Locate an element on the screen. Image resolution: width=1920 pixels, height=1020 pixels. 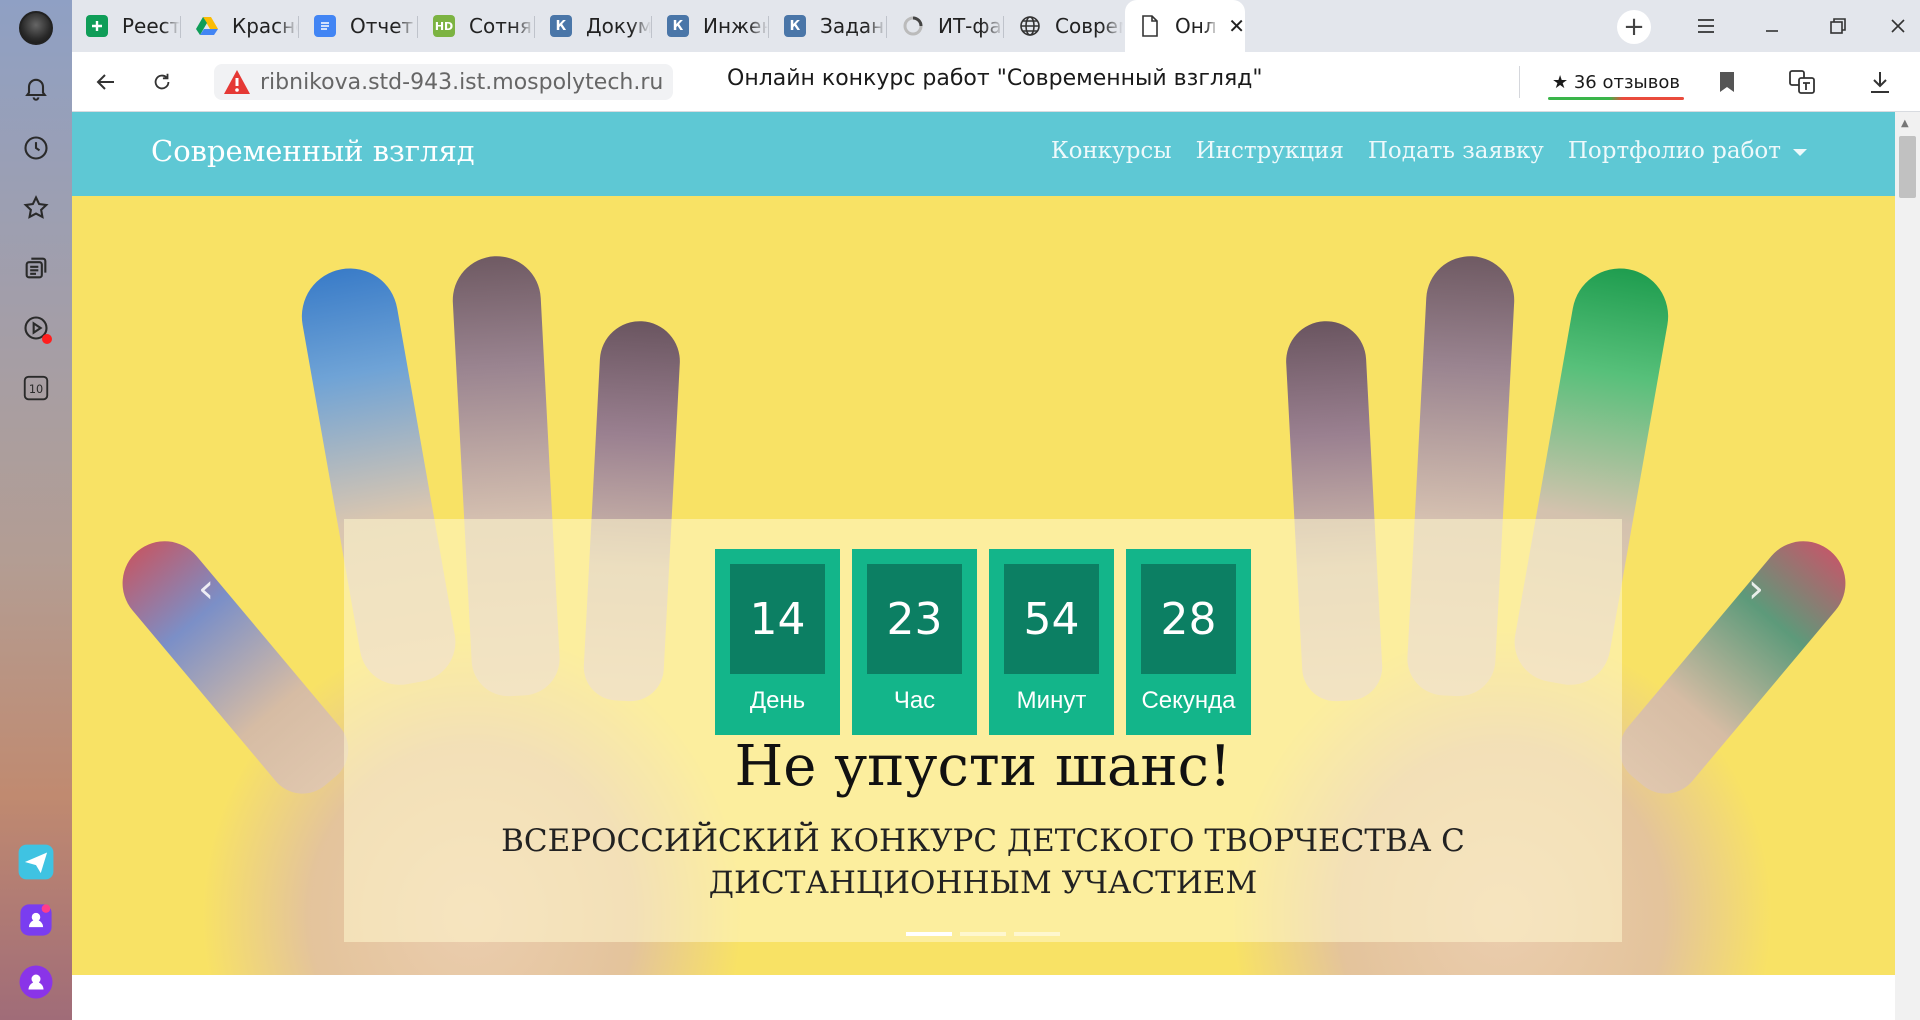
menu-item-konkursy: Конкурсы is located at coordinates (1111, 151).